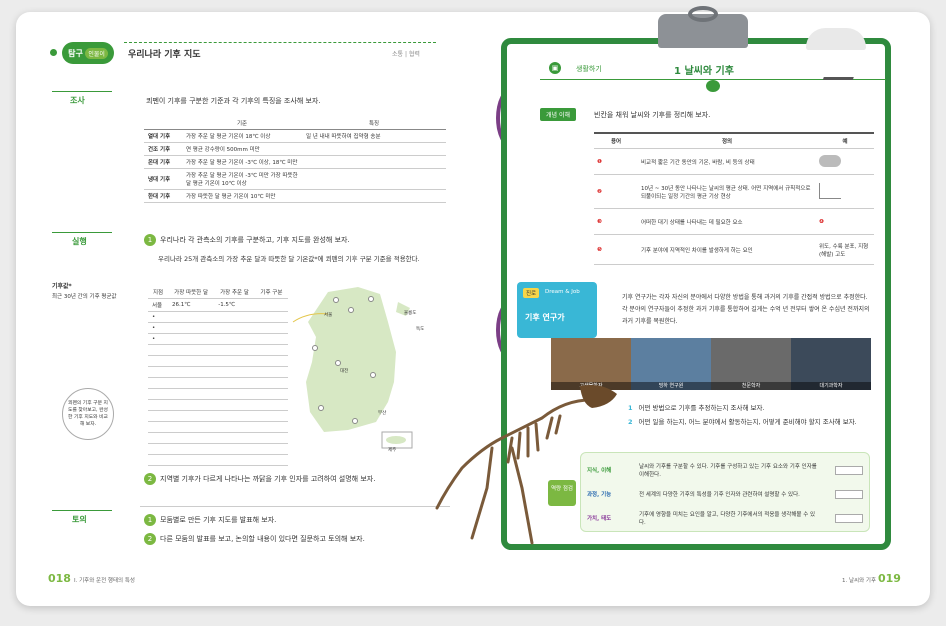 Image resolution: width=946 pixels, height=626 pixels. Describe the element at coordinates (671, 386) in the screenshot. I see `photo-caption: 빙하 연구원` at that location.